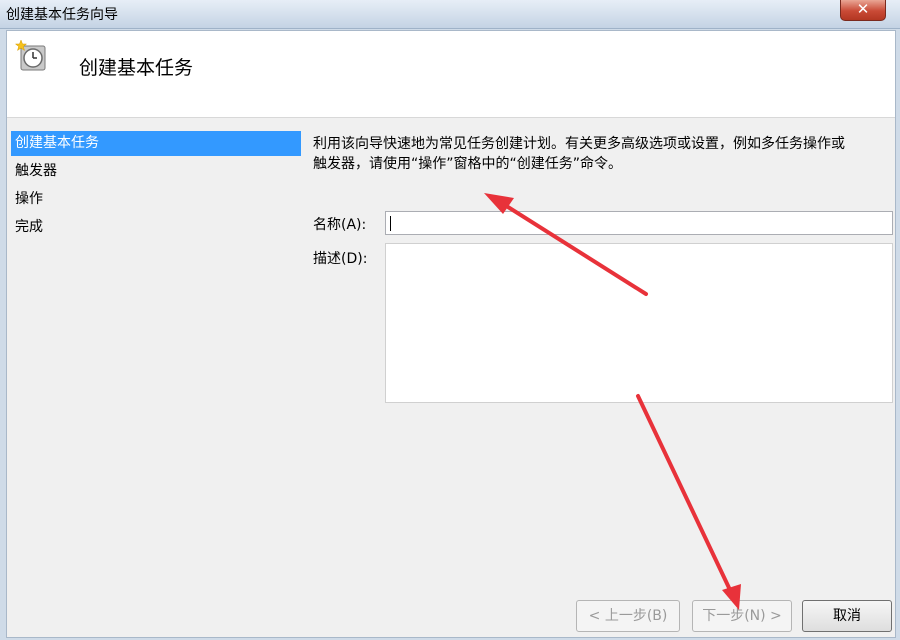  What do you see at coordinates (742, 616) in the screenshot?
I see `next-button: 下一步(N) >` at bounding box center [742, 616].